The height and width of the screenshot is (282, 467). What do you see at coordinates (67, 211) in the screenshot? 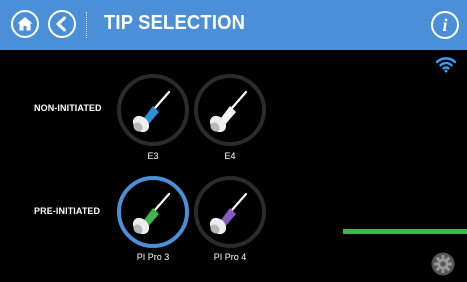
I see `row-label-pre-initiated: PRE-INITIATED` at bounding box center [67, 211].